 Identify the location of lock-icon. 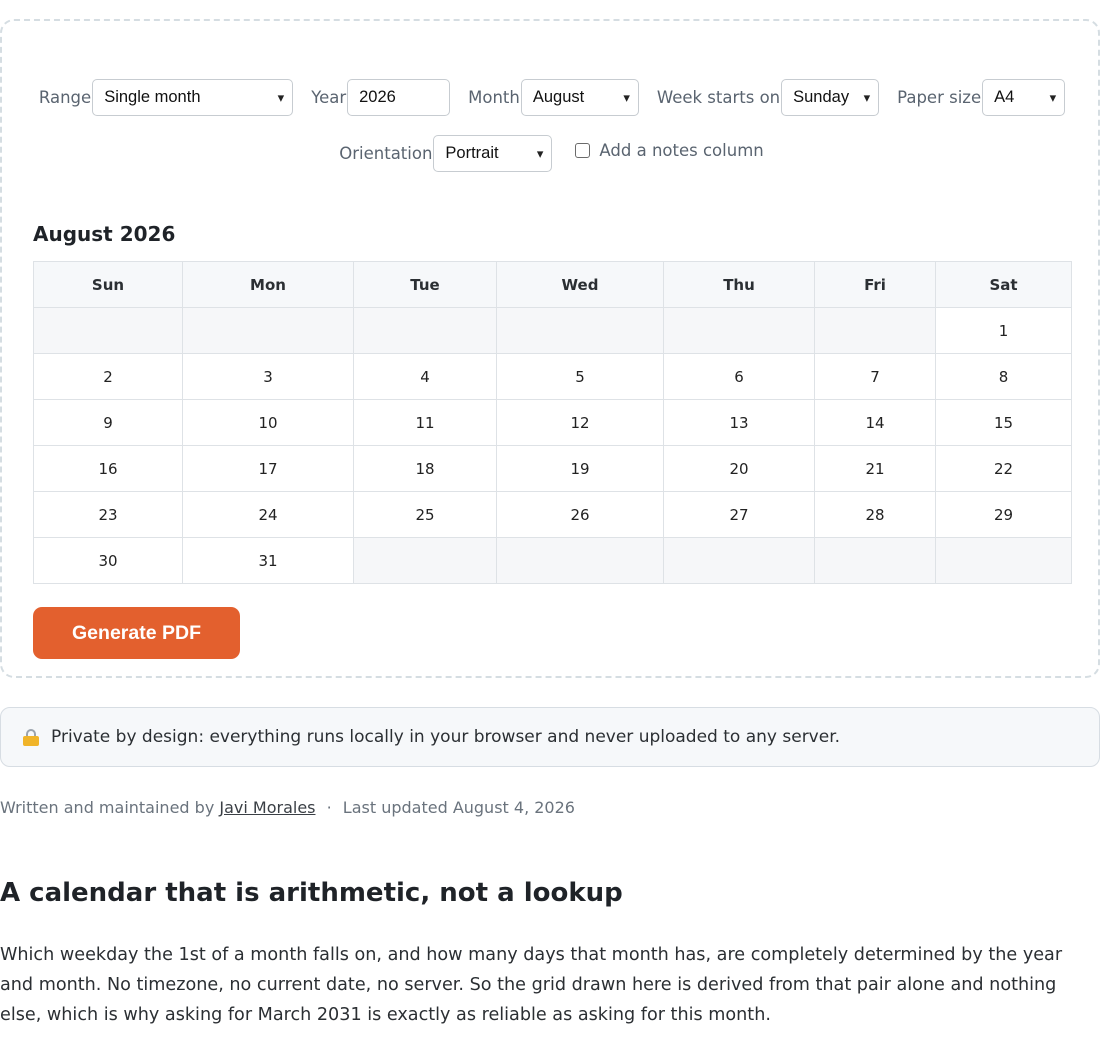
(31, 737).